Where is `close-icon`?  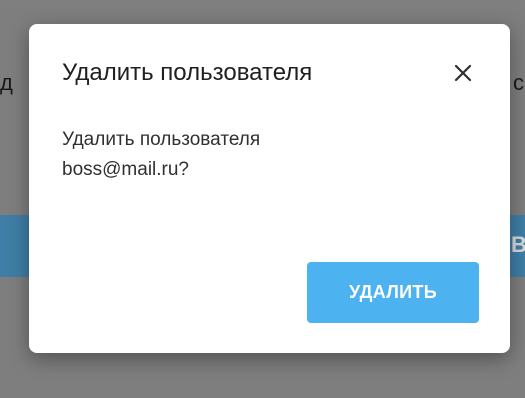 close-icon is located at coordinates (463, 73).